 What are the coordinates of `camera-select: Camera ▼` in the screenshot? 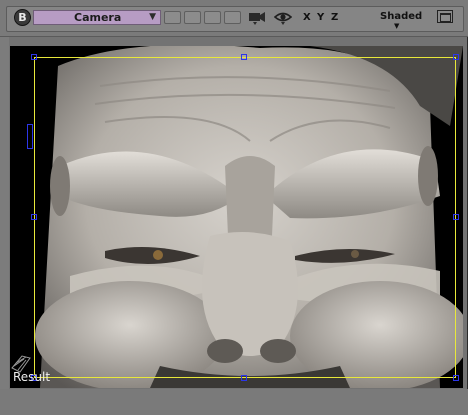 It's located at (97, 17).